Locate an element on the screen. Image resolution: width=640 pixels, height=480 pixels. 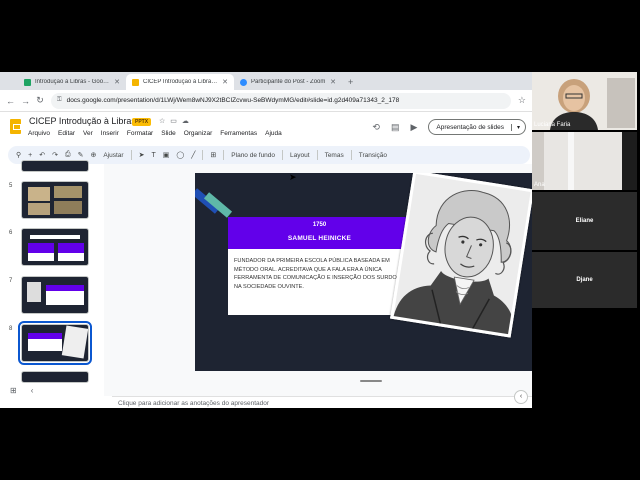
participant-tile: Eliane is located at coordinates (584, 221).